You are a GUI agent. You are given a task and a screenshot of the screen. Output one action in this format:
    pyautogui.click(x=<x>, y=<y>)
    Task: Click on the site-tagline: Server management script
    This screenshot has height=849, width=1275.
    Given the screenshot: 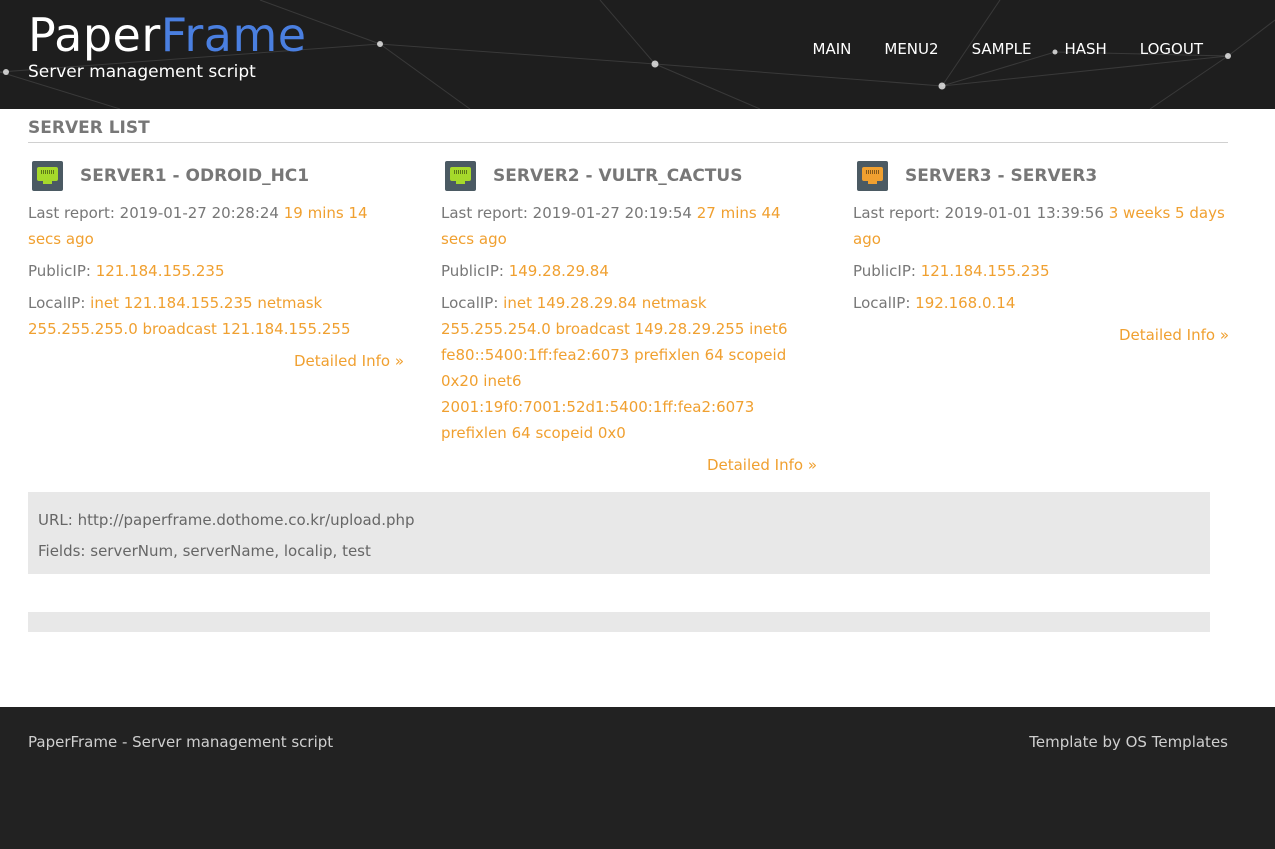 What is the action you would take?
    pyautogui.click(x=142, y=72)
    